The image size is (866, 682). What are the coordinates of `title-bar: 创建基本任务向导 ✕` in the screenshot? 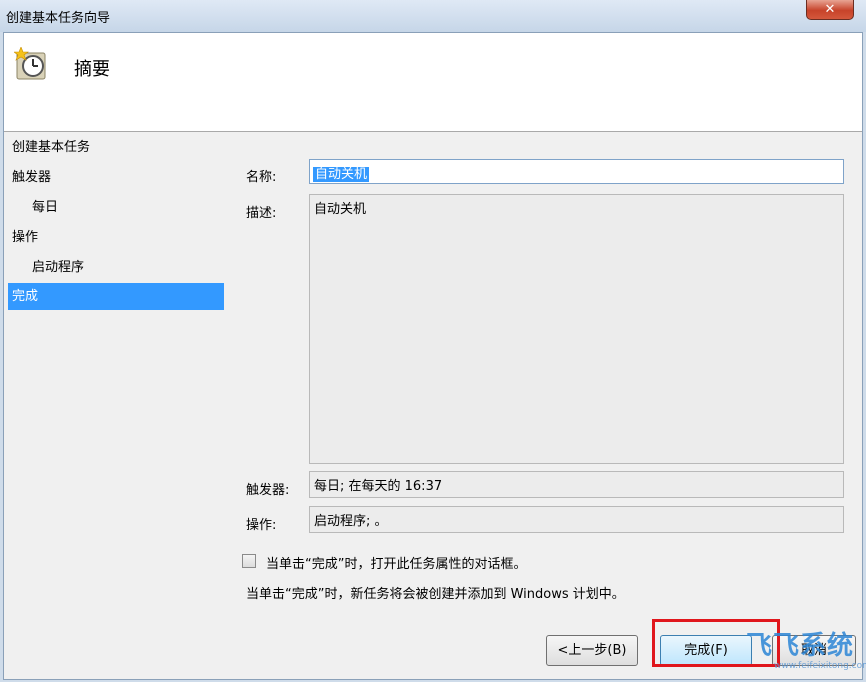 It's located at (433, 16).